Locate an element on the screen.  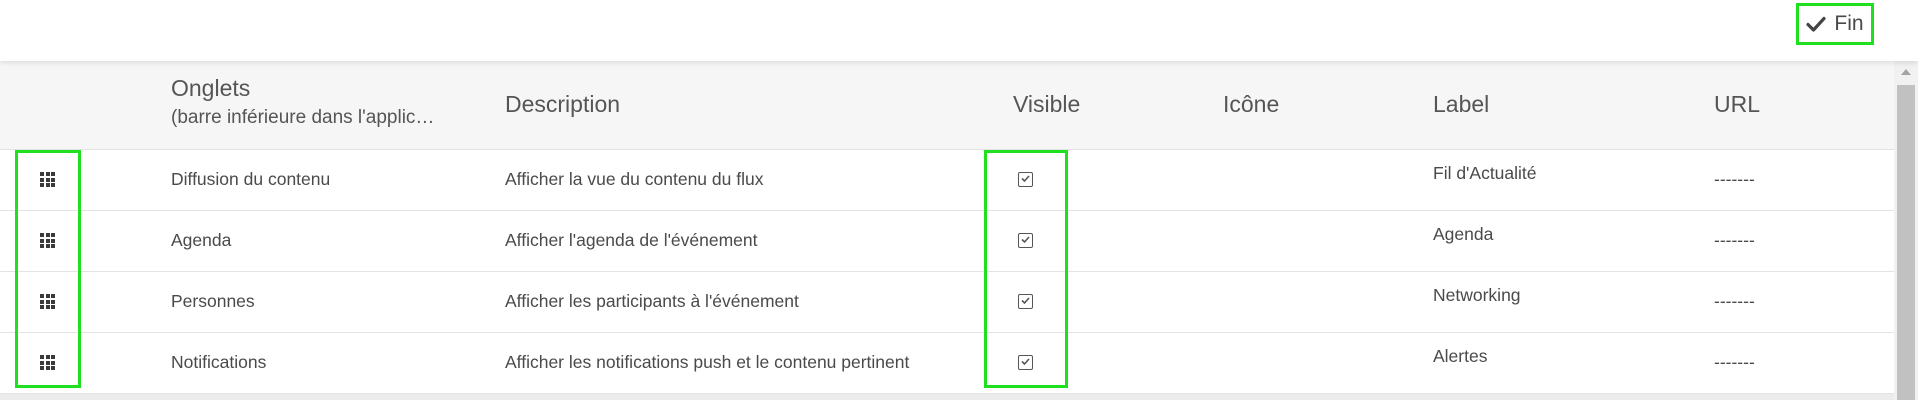
check-icon is located at coordinates (1816, 24).